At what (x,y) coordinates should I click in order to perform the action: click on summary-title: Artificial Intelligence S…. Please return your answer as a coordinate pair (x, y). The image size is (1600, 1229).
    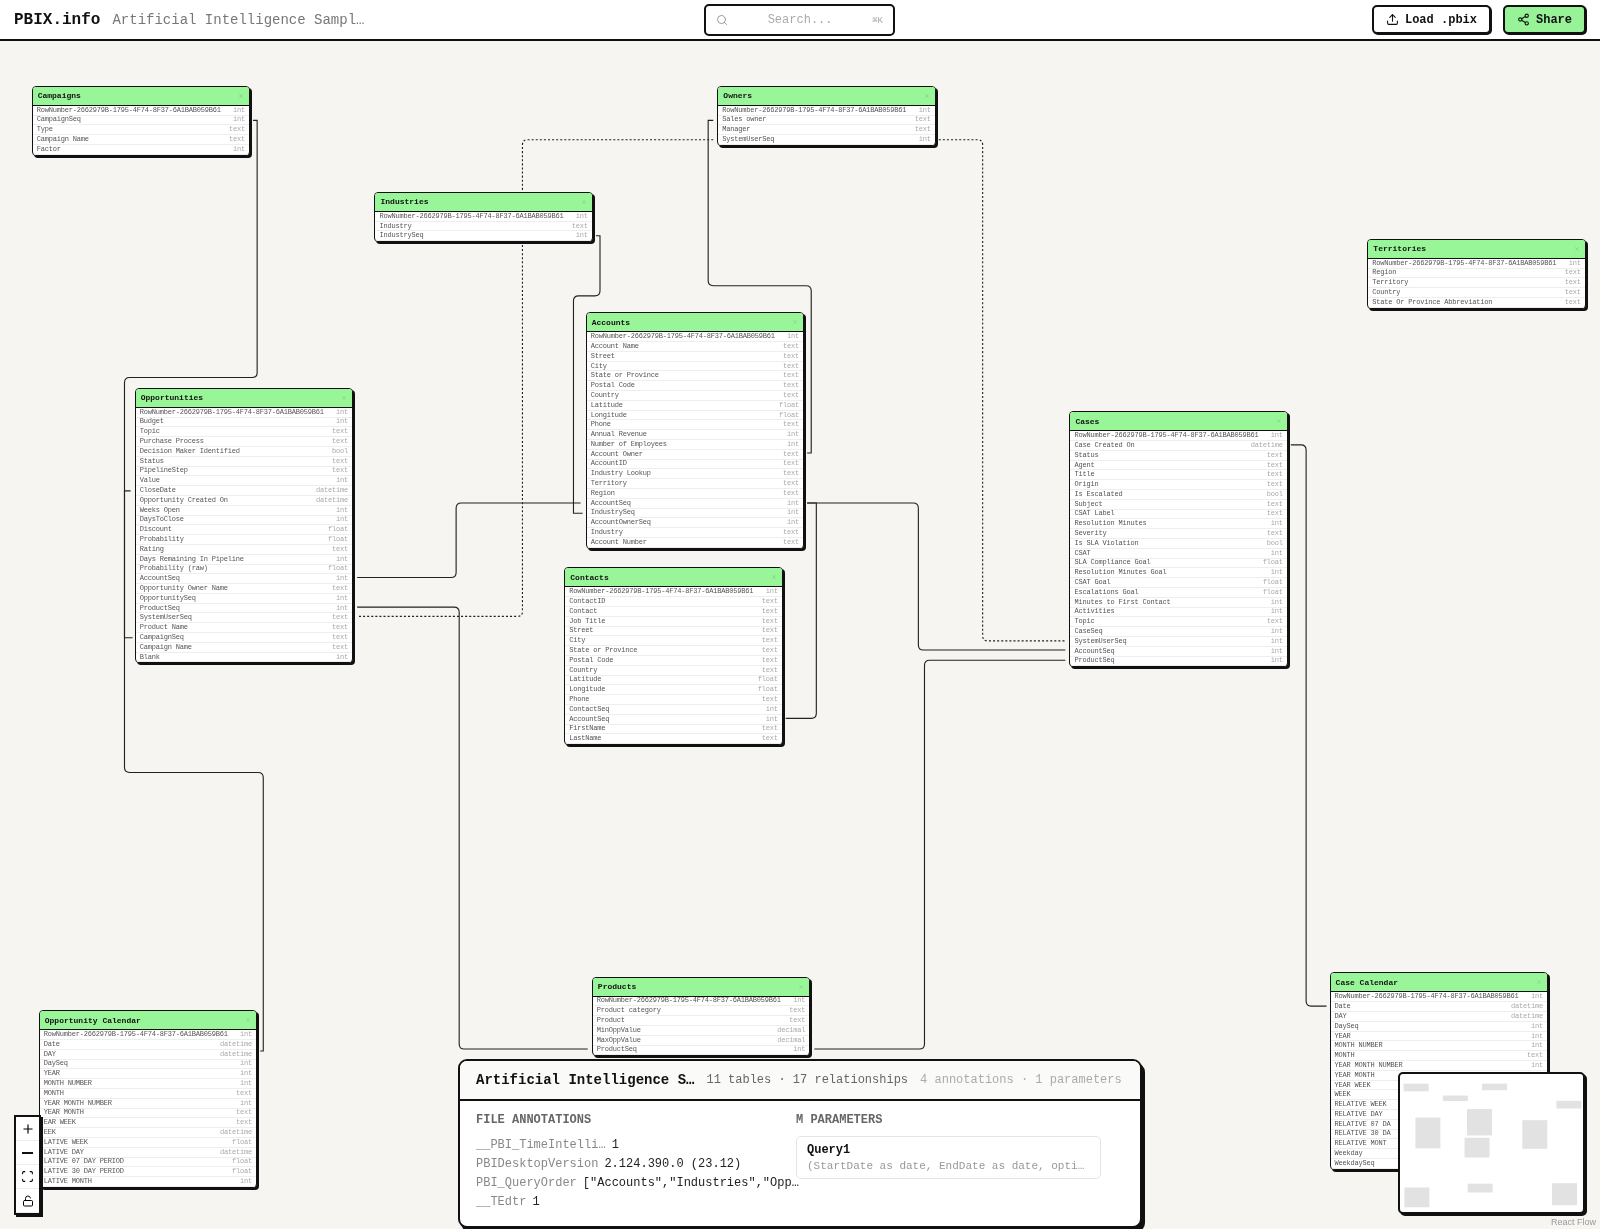
    Looking at the image, I should click on (585, 1080).